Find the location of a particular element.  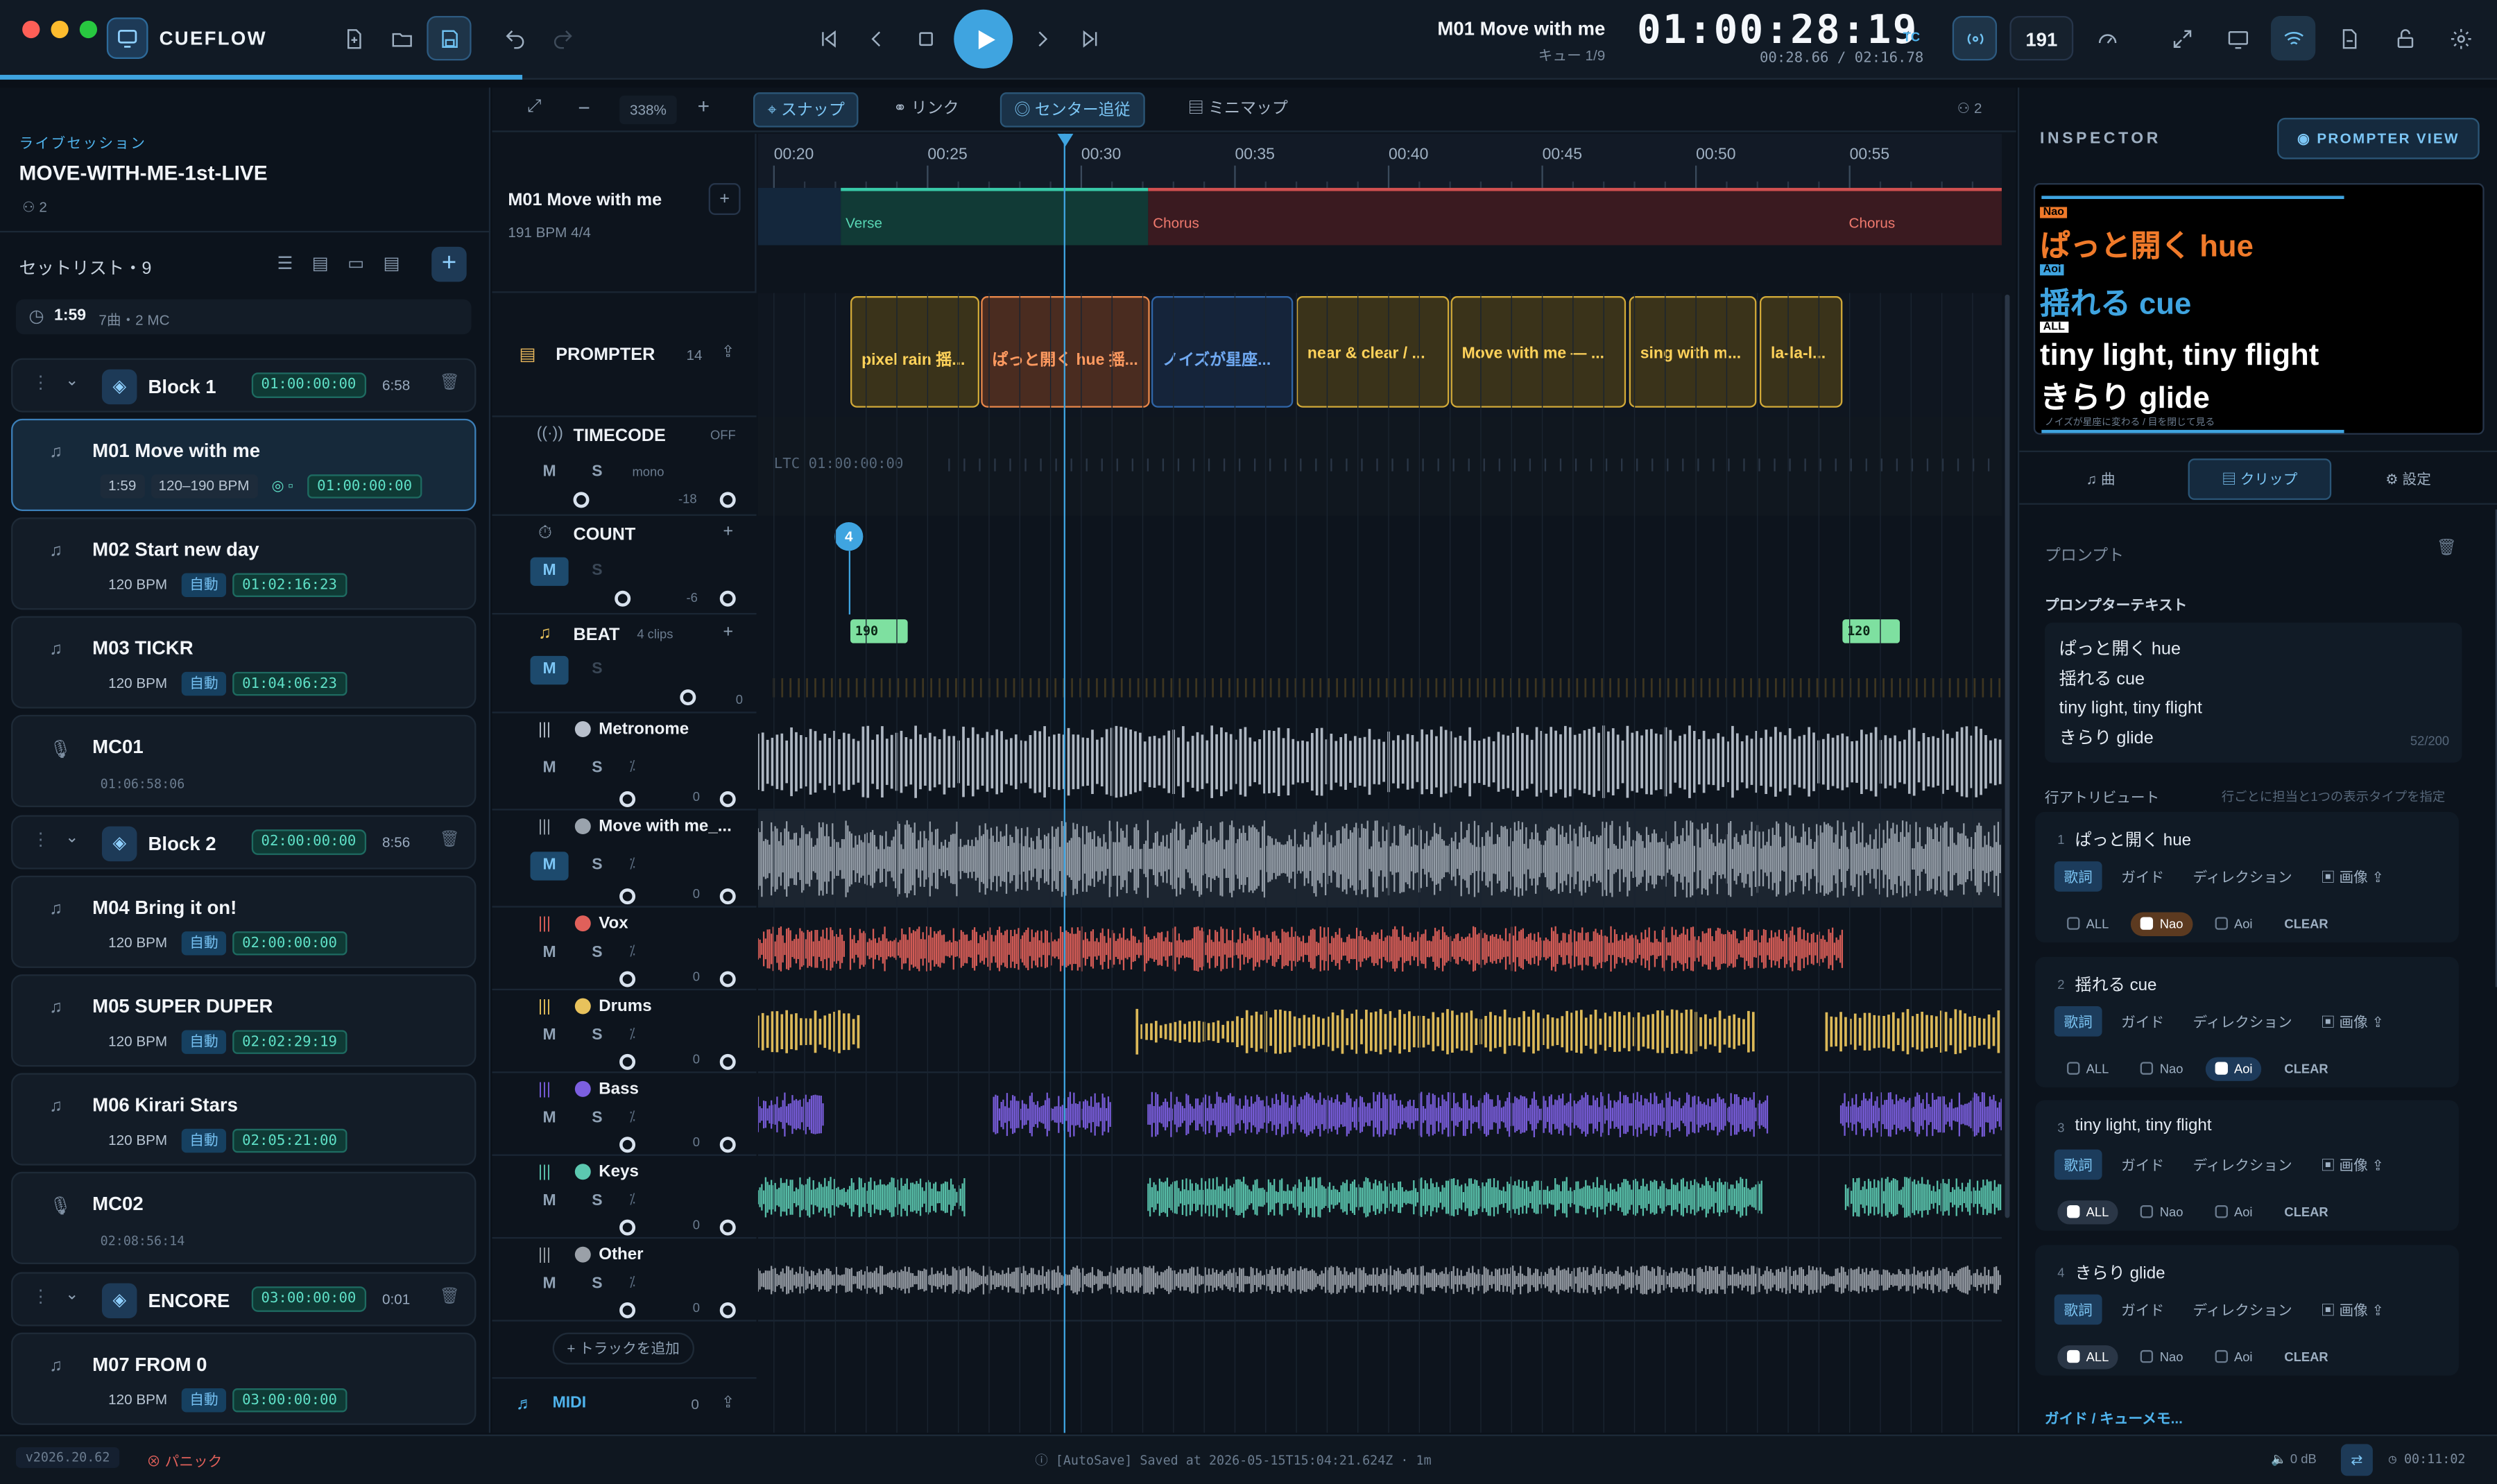

block-header: ⋮ ⌄ ◈ Block 1 01:00:00:00 6:58 🗑 is located at coordinates (244, 385).